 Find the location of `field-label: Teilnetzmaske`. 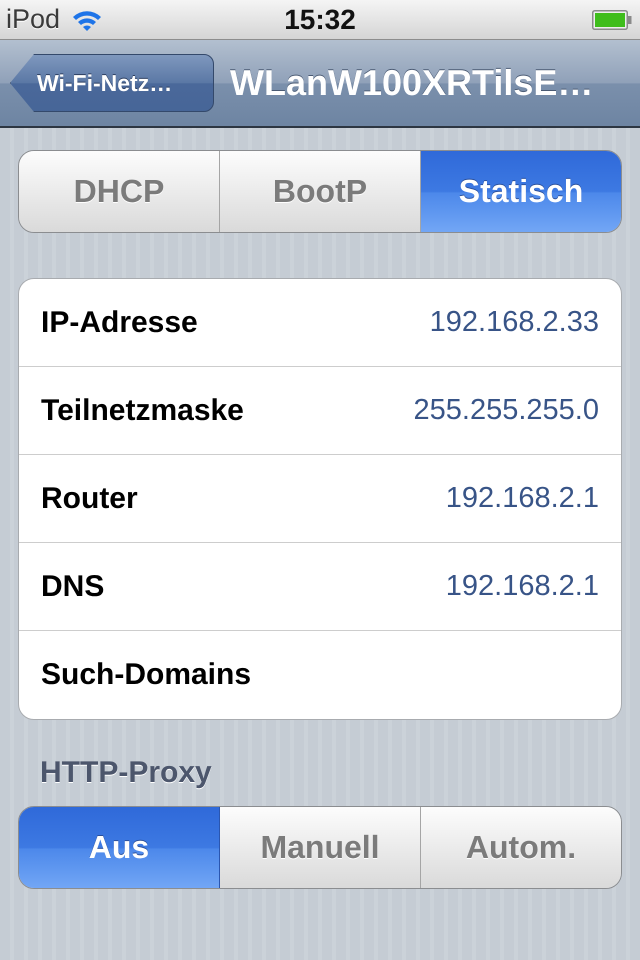

field-label: Teilnetzmaske is located at coordinates (142, 411).